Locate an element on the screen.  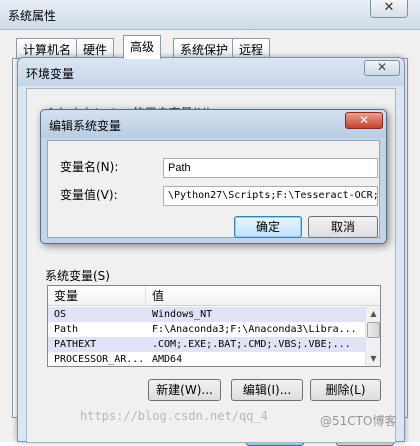
table-header: 变量 值 is located at coordinates (214, 296).